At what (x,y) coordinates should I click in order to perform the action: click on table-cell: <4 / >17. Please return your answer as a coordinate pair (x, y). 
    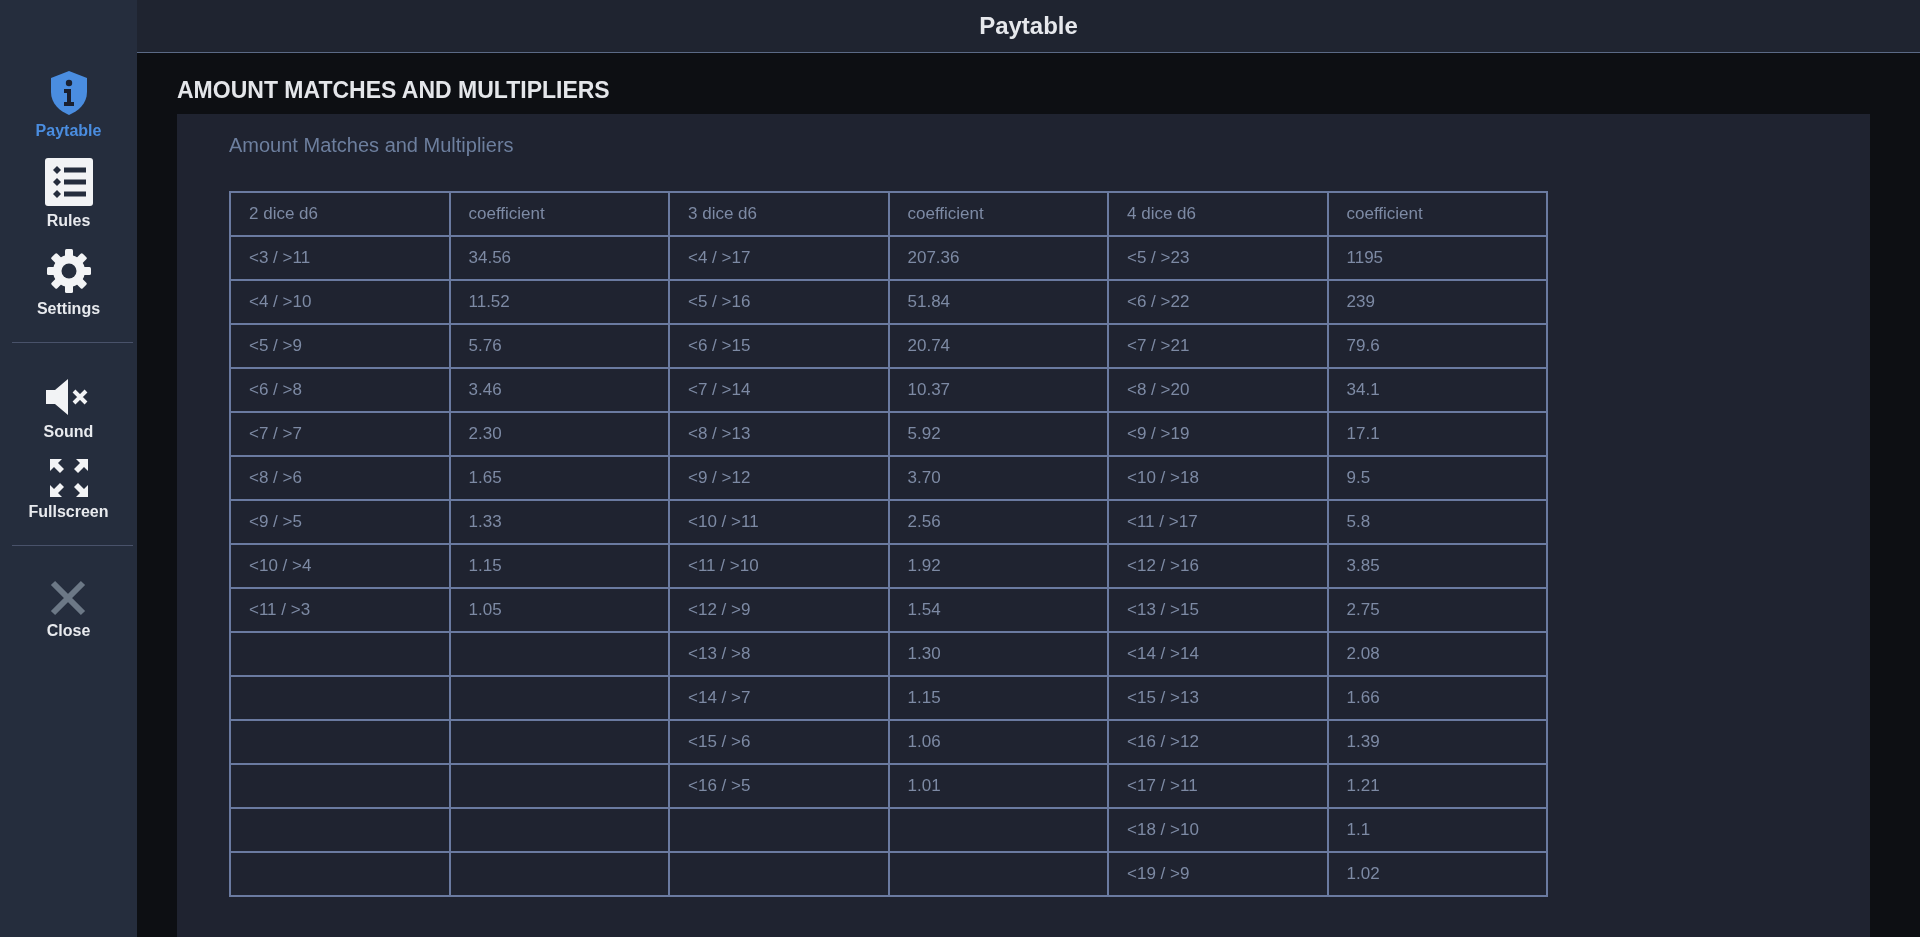
    Looking at the image, I should click on (779, 258).